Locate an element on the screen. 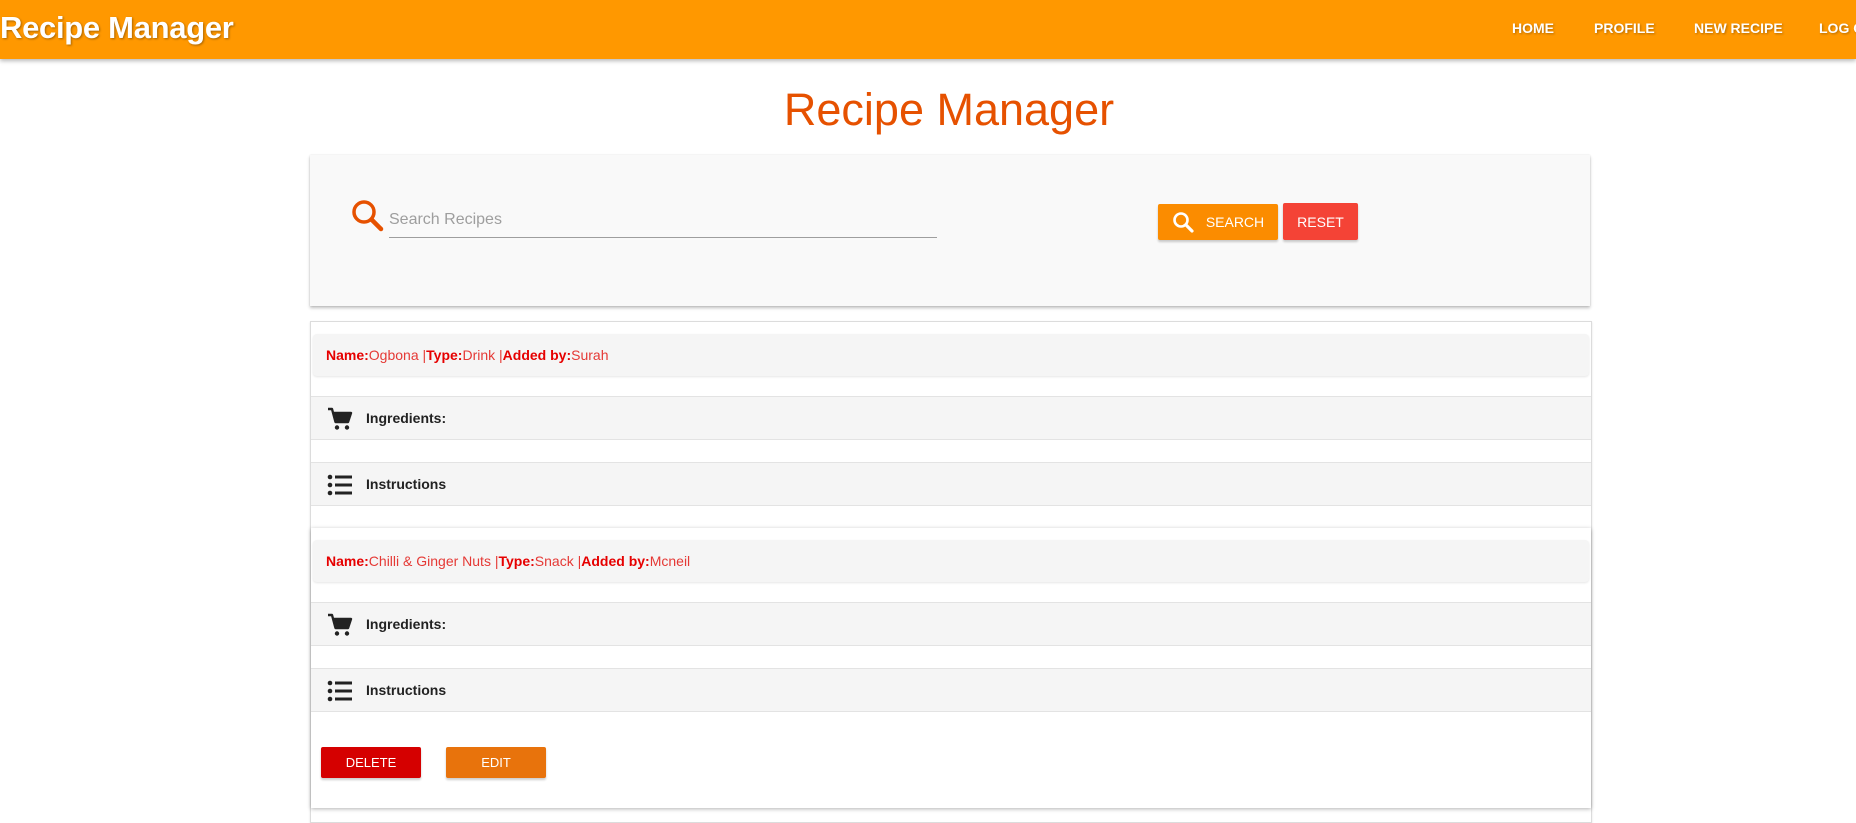 The height and width of the screenshot is (823, 1856). recipe-name: Chilli & Ginger Nuts is located at coordinates (429, 561).